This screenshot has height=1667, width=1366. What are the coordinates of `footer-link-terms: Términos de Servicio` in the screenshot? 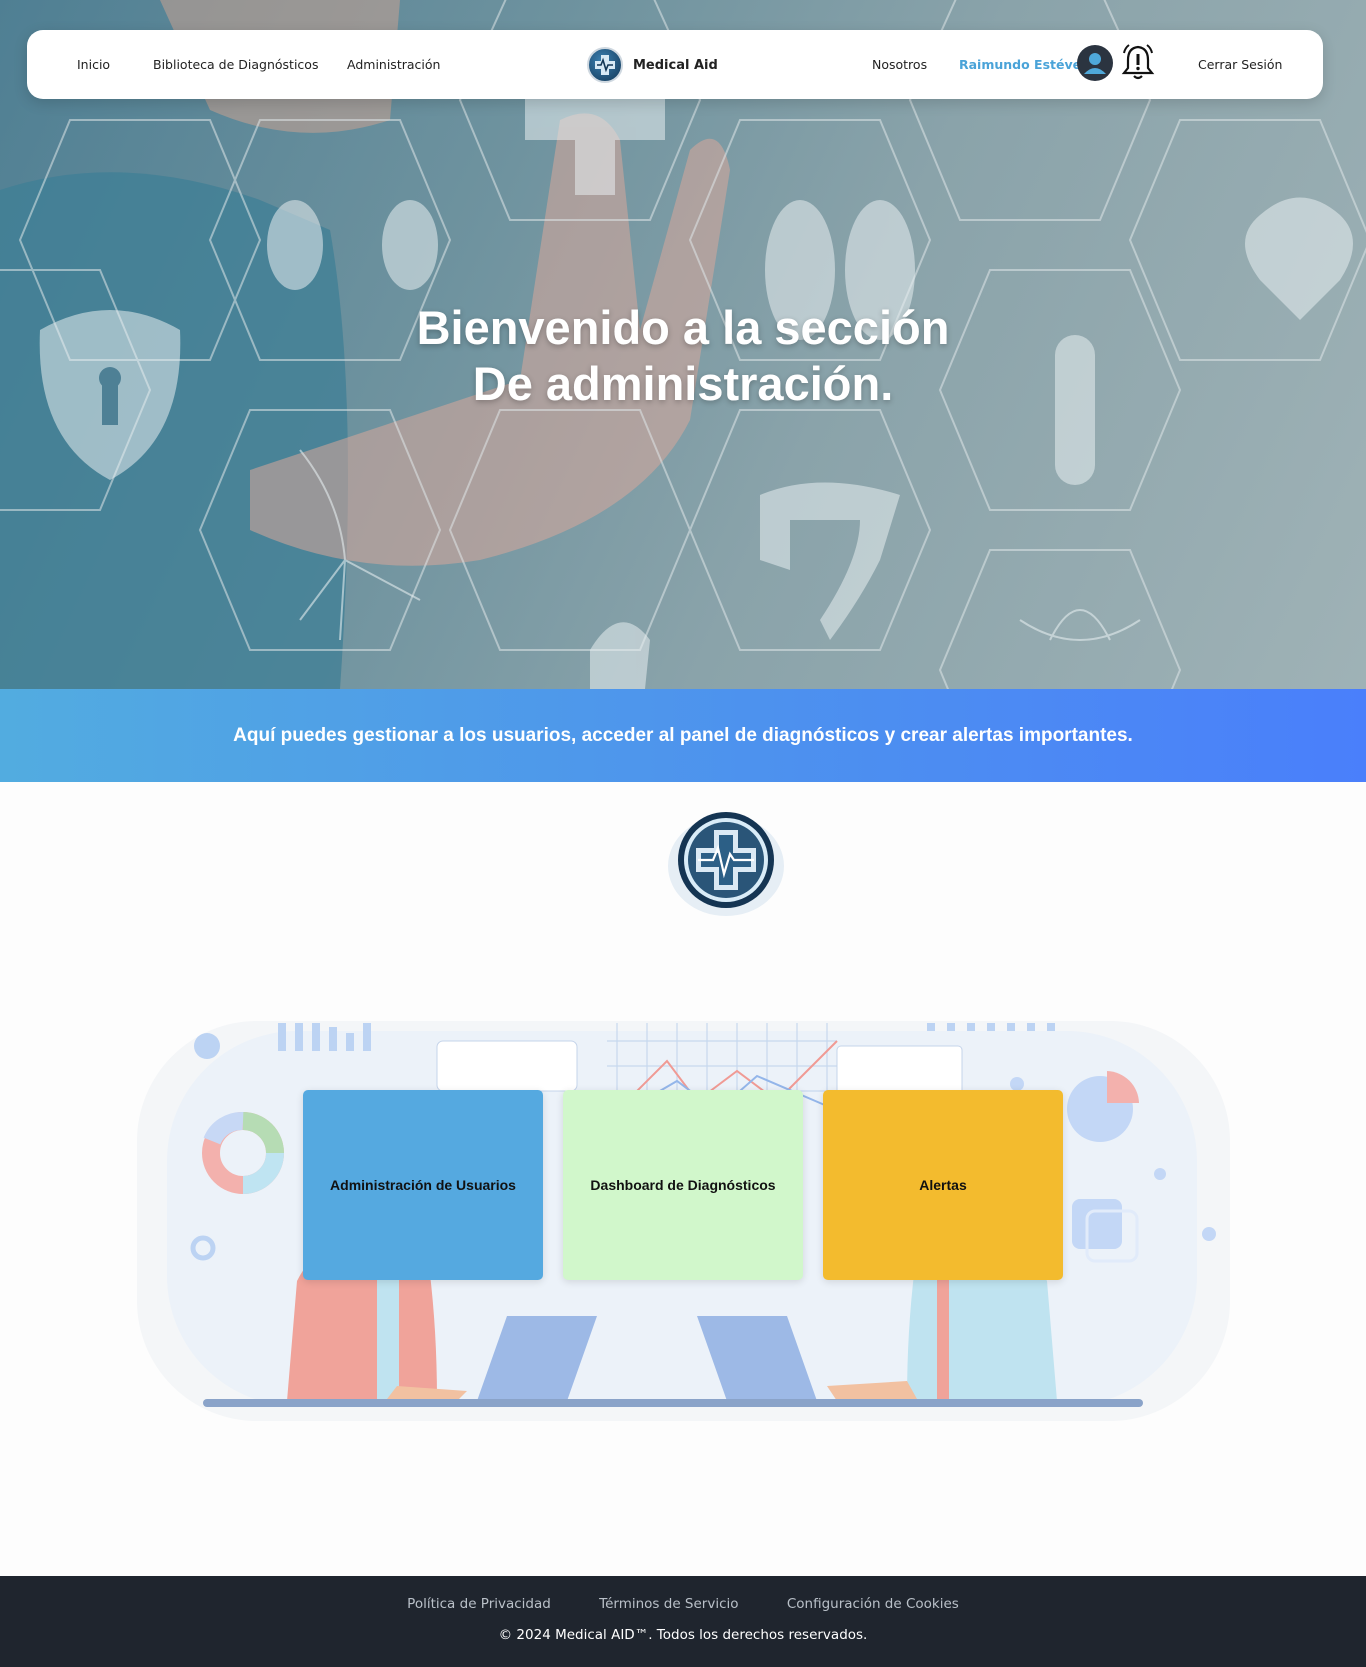 It's located at (668, 1604).